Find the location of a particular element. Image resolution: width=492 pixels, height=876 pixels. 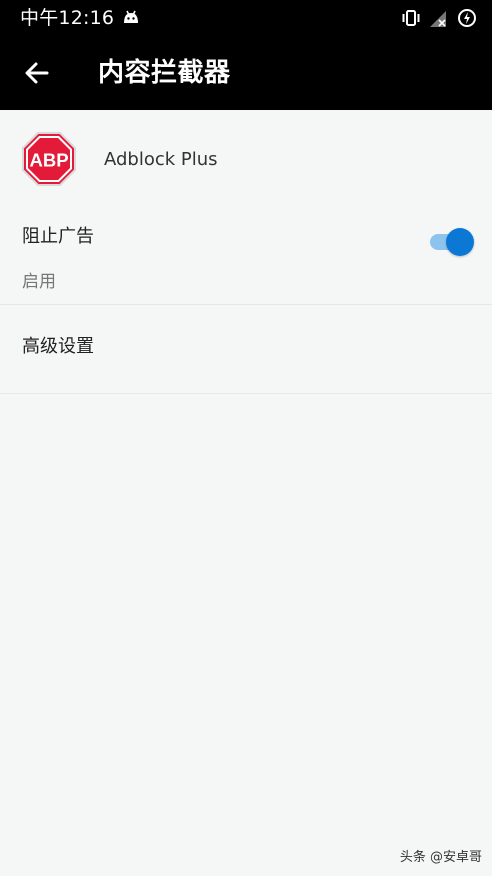

block-ads-toggle is located at coordinates (451, 242).